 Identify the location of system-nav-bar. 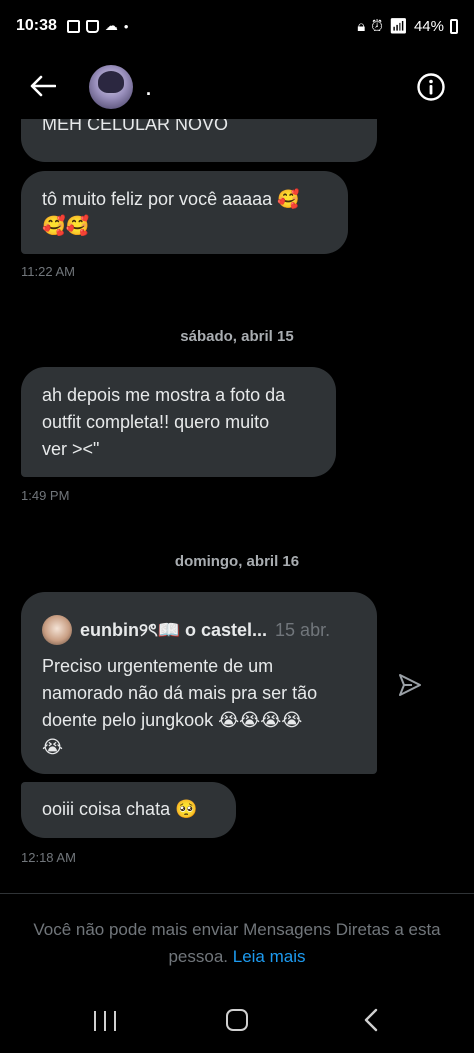
(237, 1024).